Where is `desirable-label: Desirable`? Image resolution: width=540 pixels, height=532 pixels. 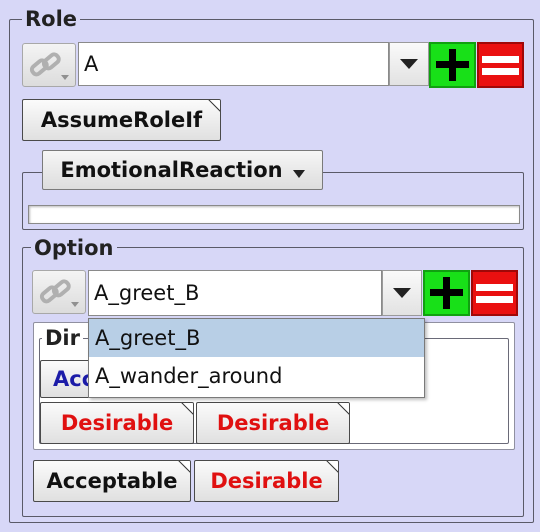 desirable-label: Desirable is located at coordinates (266, 481).